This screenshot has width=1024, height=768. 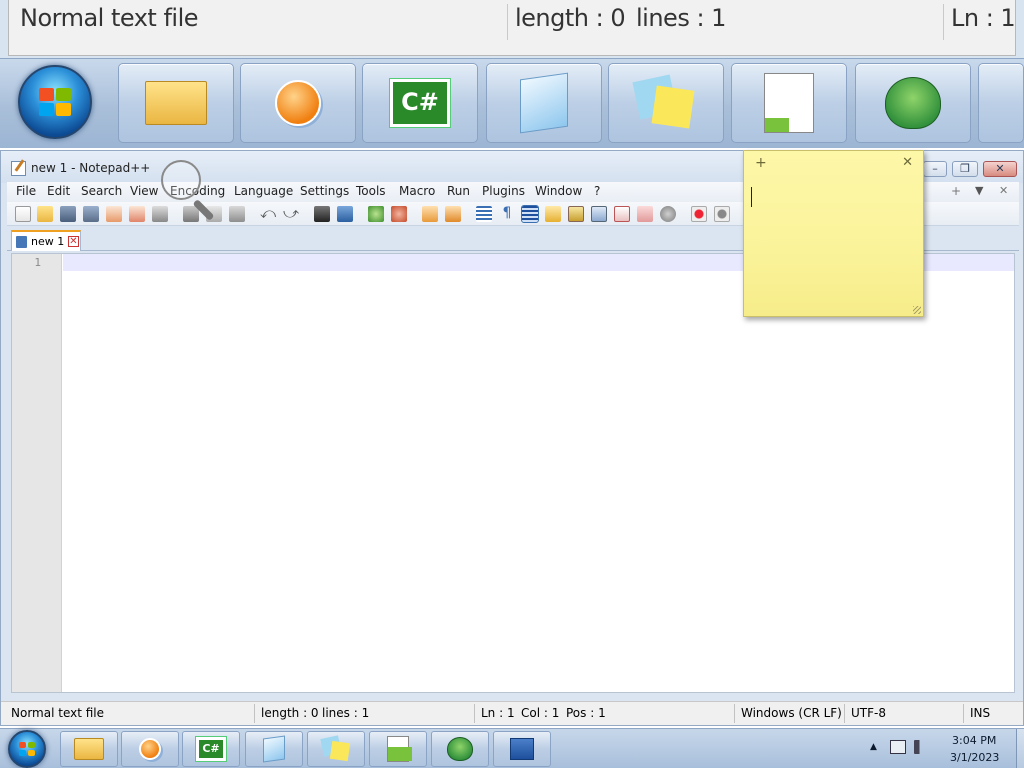 I want to click on taskbar-sticky-notes, so click(x=336, y=749).